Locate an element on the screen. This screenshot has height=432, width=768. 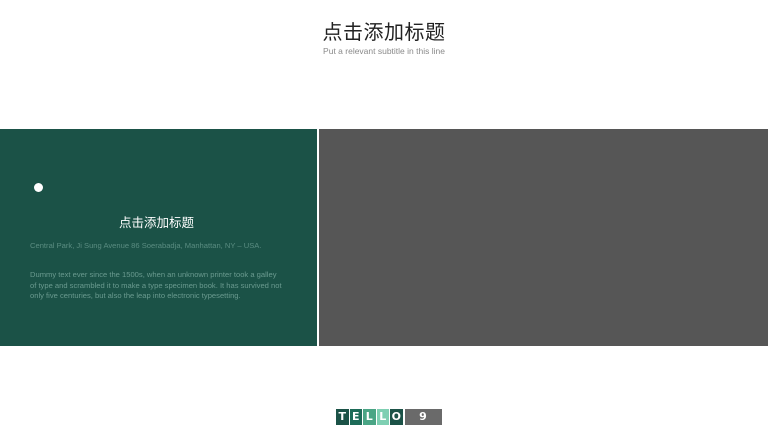
slide-subtitle: Put a relevant subtitle in this line is located at coordinates (384, 51).